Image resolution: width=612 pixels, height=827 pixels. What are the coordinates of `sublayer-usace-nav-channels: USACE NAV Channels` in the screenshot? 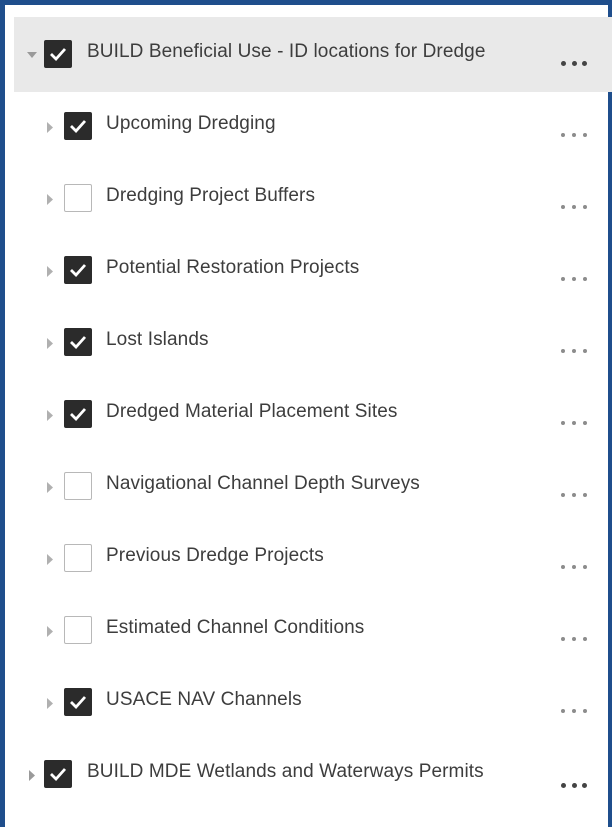 It's located at (306, 703).